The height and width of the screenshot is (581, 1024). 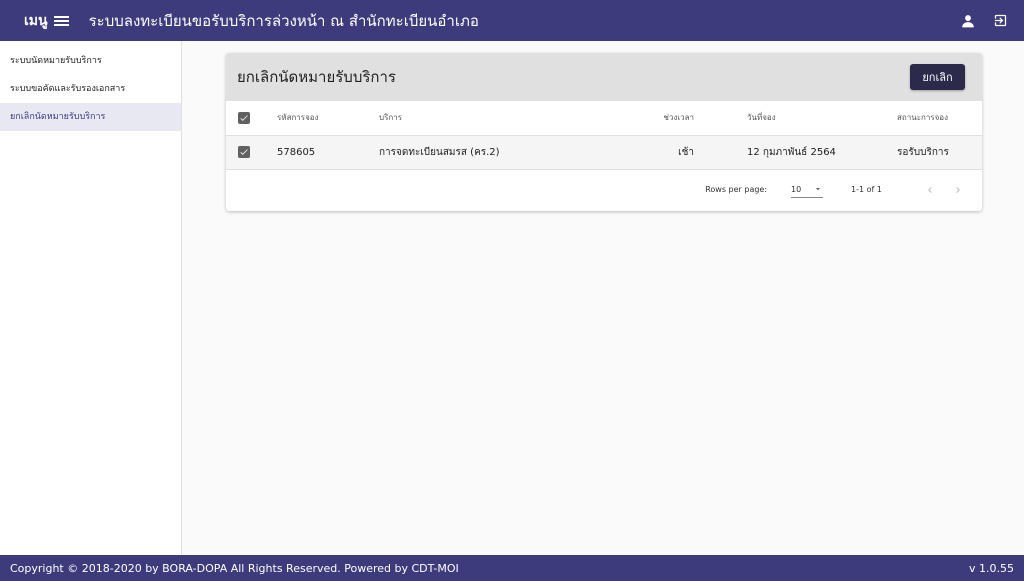 I want to click on chevron-left-icon, so click(x=930, y=189).